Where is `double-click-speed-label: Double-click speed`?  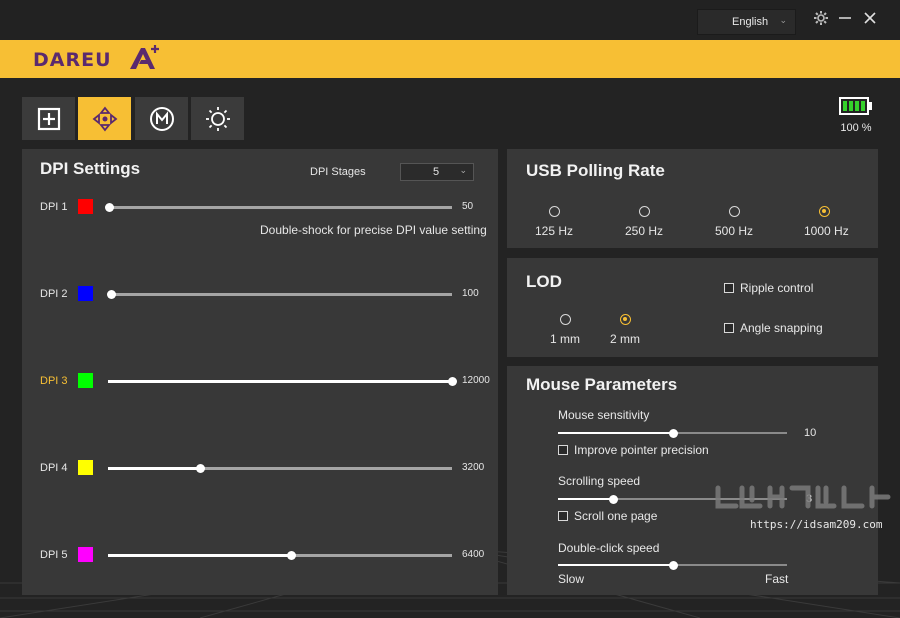 double-click-speed-label: Double-click speed is located at coordinates (609, 548).